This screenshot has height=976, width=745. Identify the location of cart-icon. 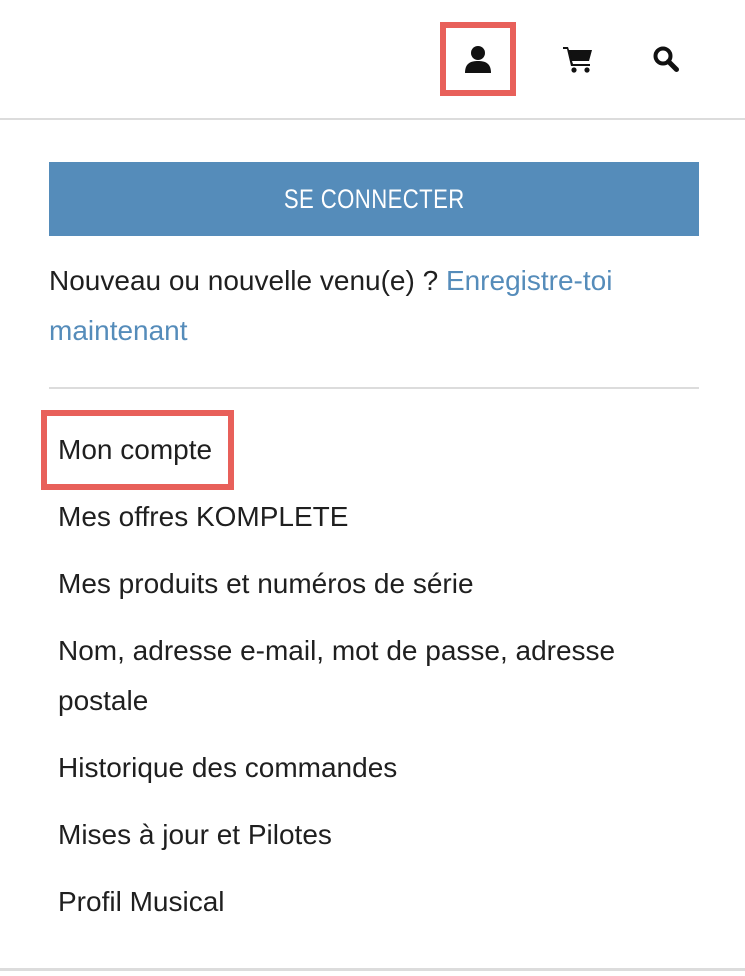
(577, 60).